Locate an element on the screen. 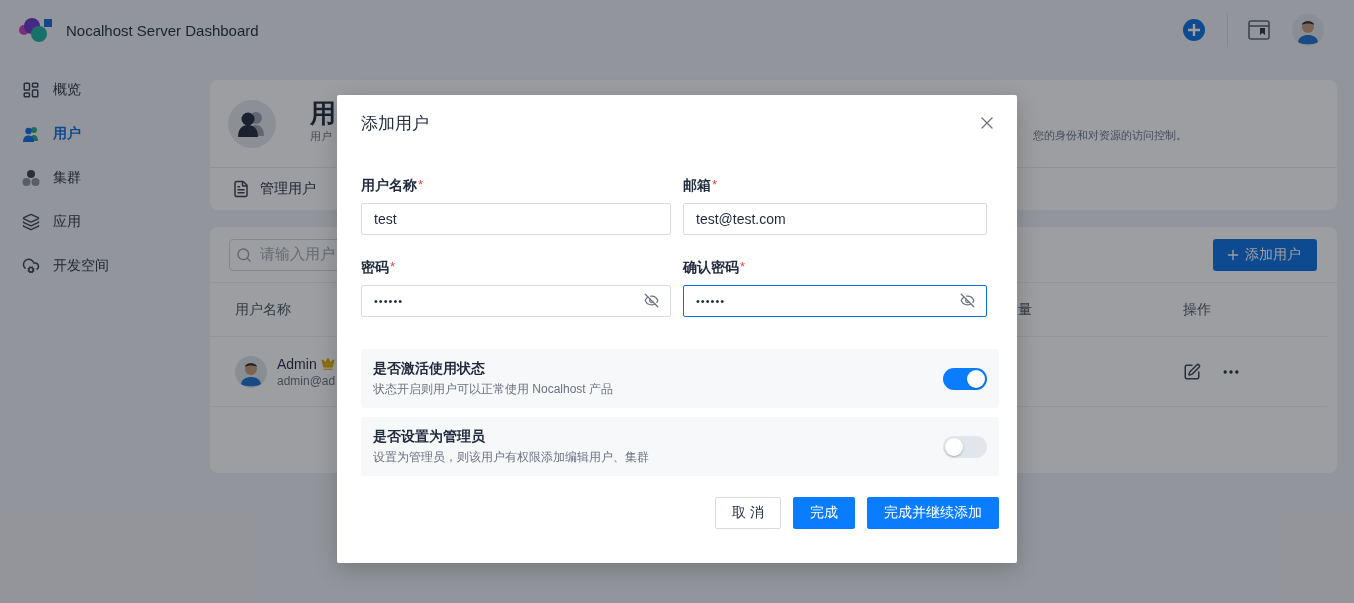 This screenshot has height=603, width=1354. input-field: test is located at coordinates (516, 219).